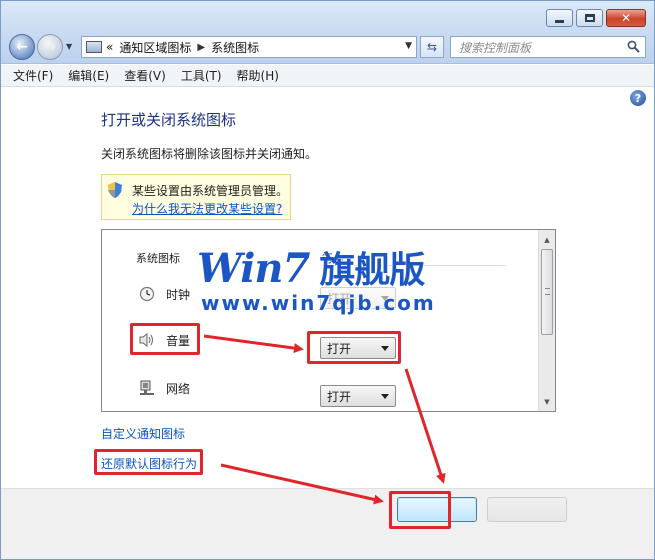 The height and width of the screenshot is (560, 655). Describe the element at coordinates (33, 75) in the screenshot. I see `menu-file: 文件(F)` at that location.